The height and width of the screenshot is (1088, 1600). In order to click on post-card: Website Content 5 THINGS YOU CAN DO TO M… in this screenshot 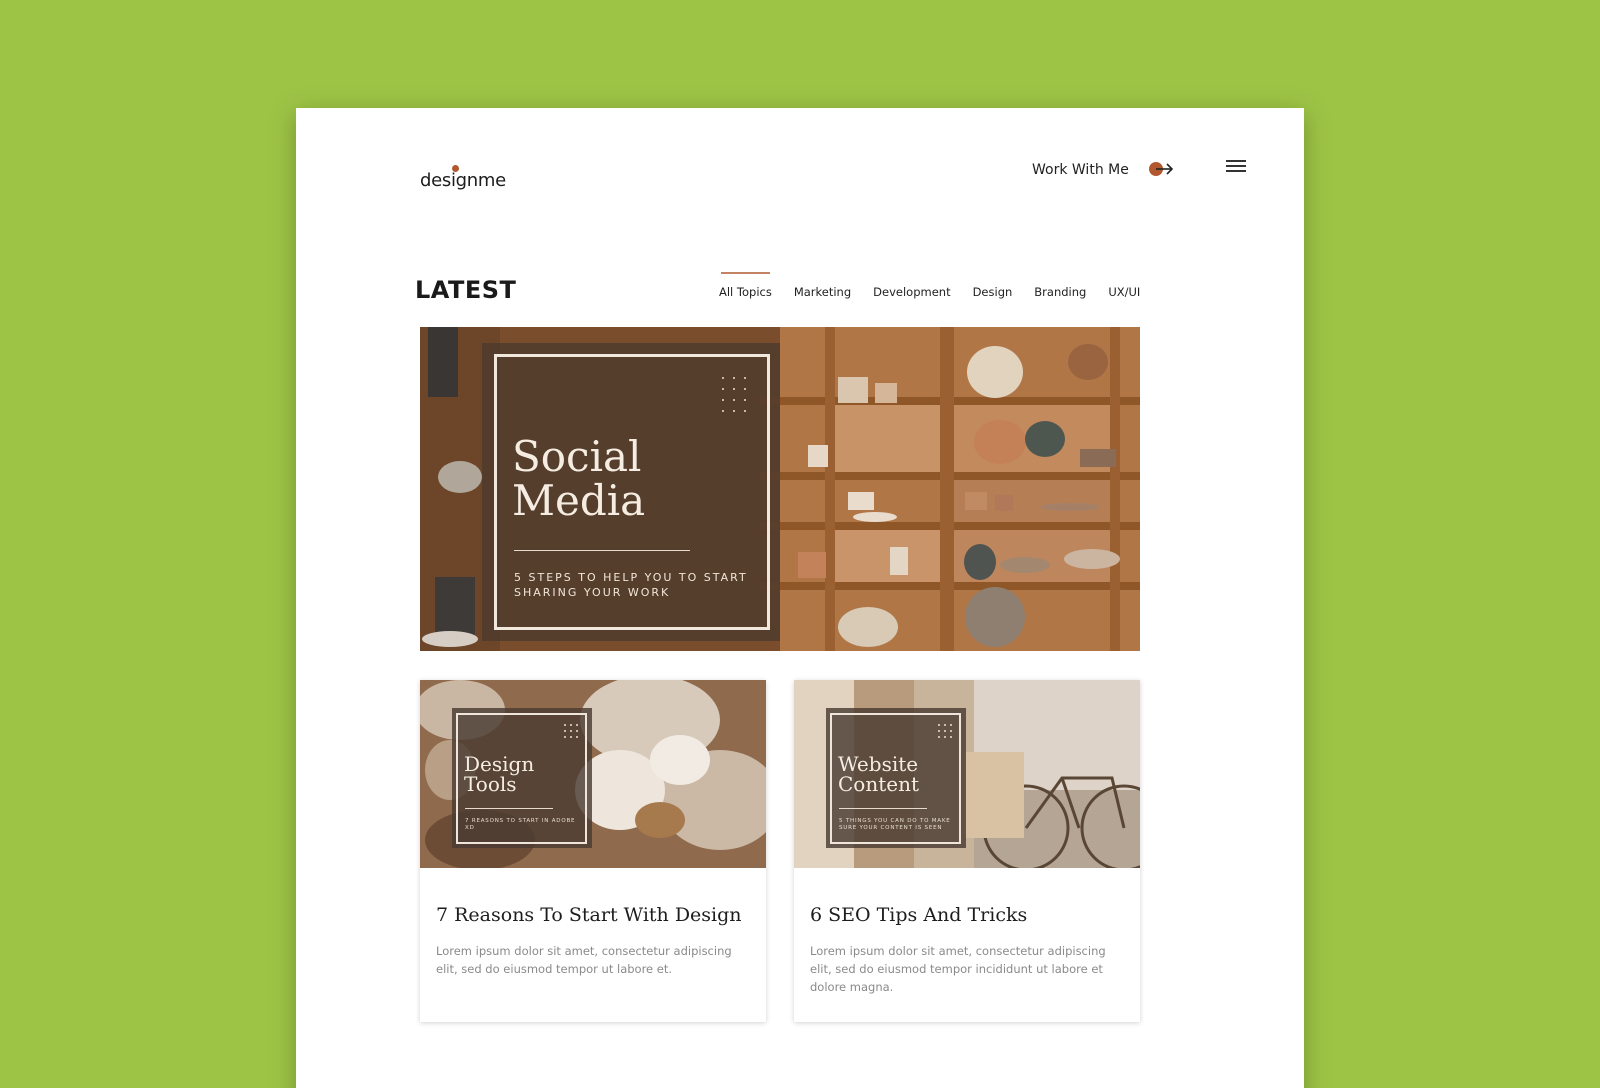, I will do `click(967, 851)`.